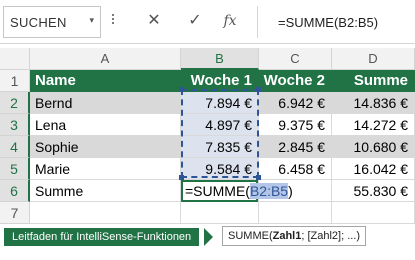  What do you see at coordinates (295, 59) in the screenshot?
I see `column-header-c: C` at bounding box center [295, 59].